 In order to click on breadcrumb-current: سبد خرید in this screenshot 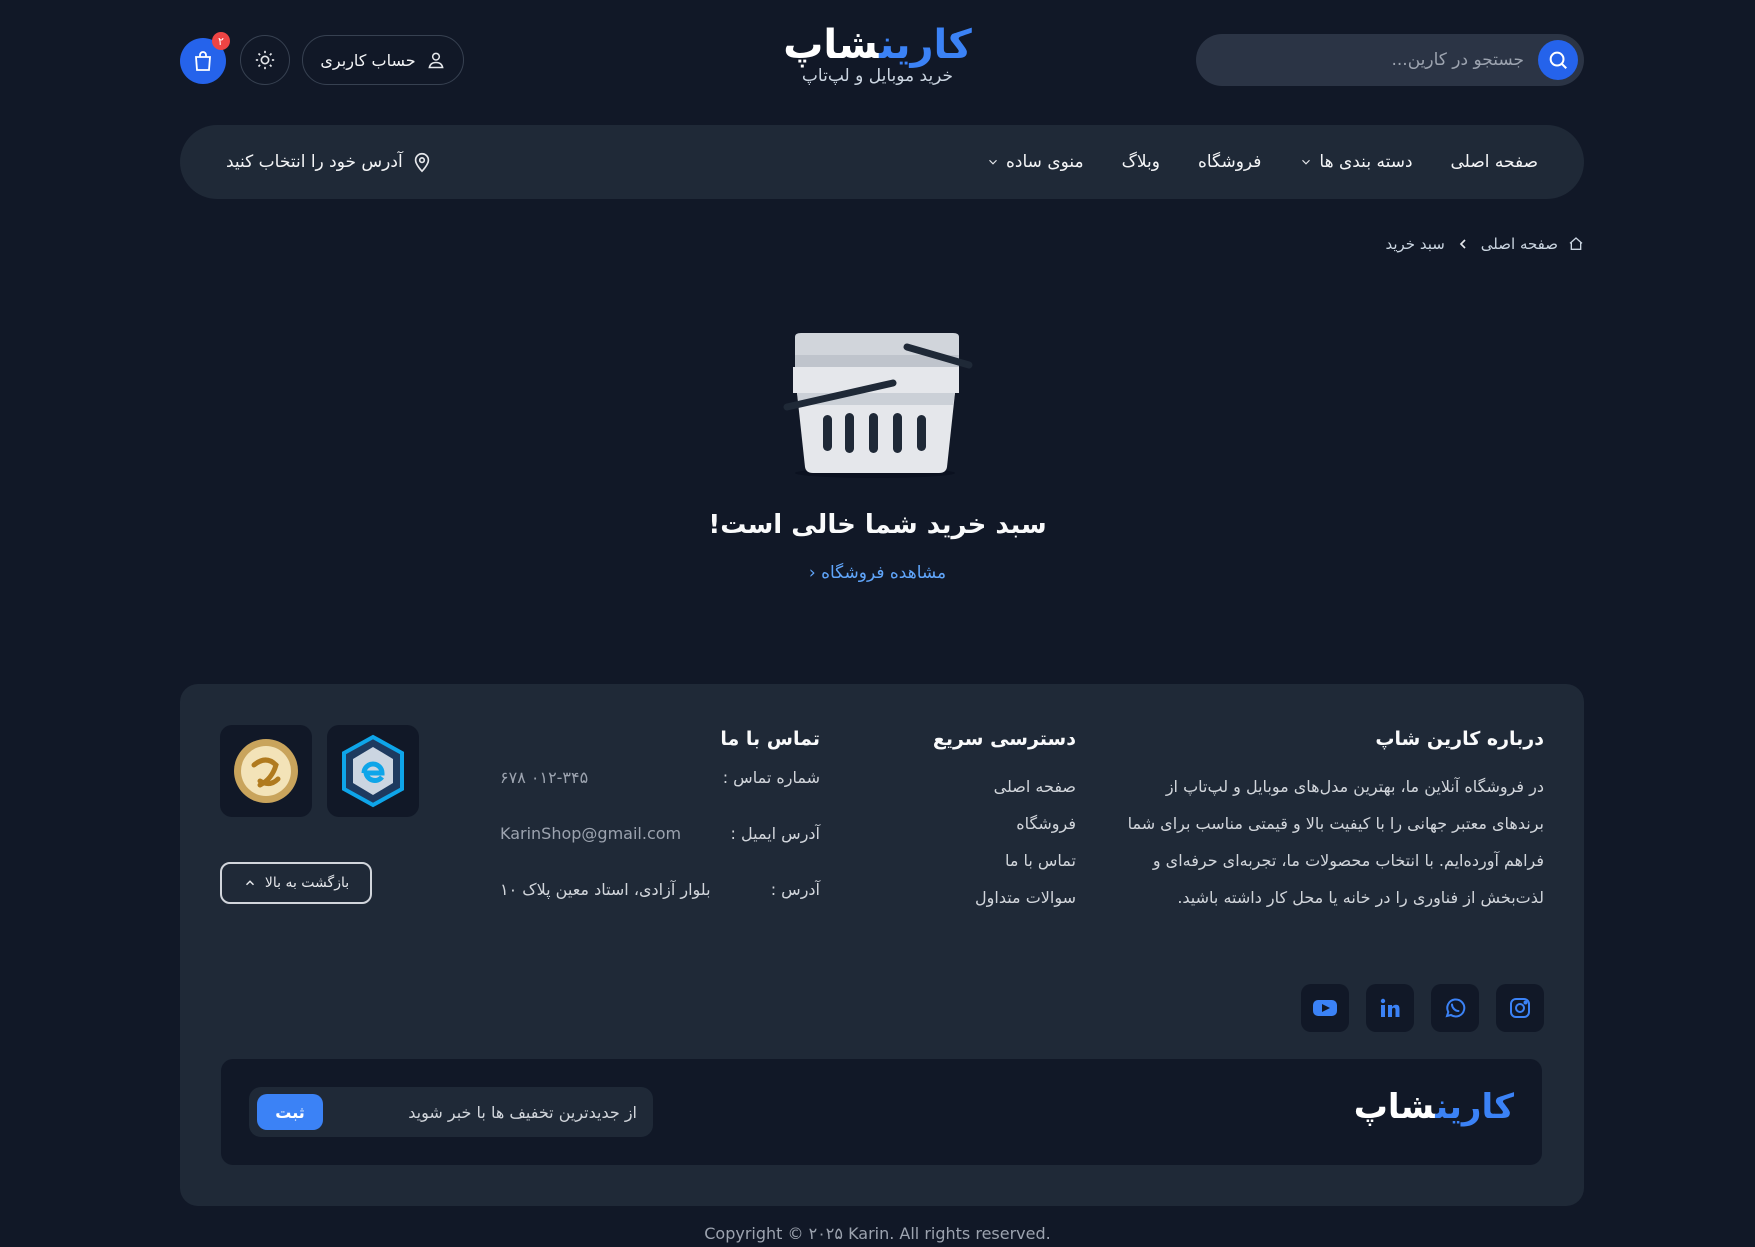, I will do `click(1415, 244)`.